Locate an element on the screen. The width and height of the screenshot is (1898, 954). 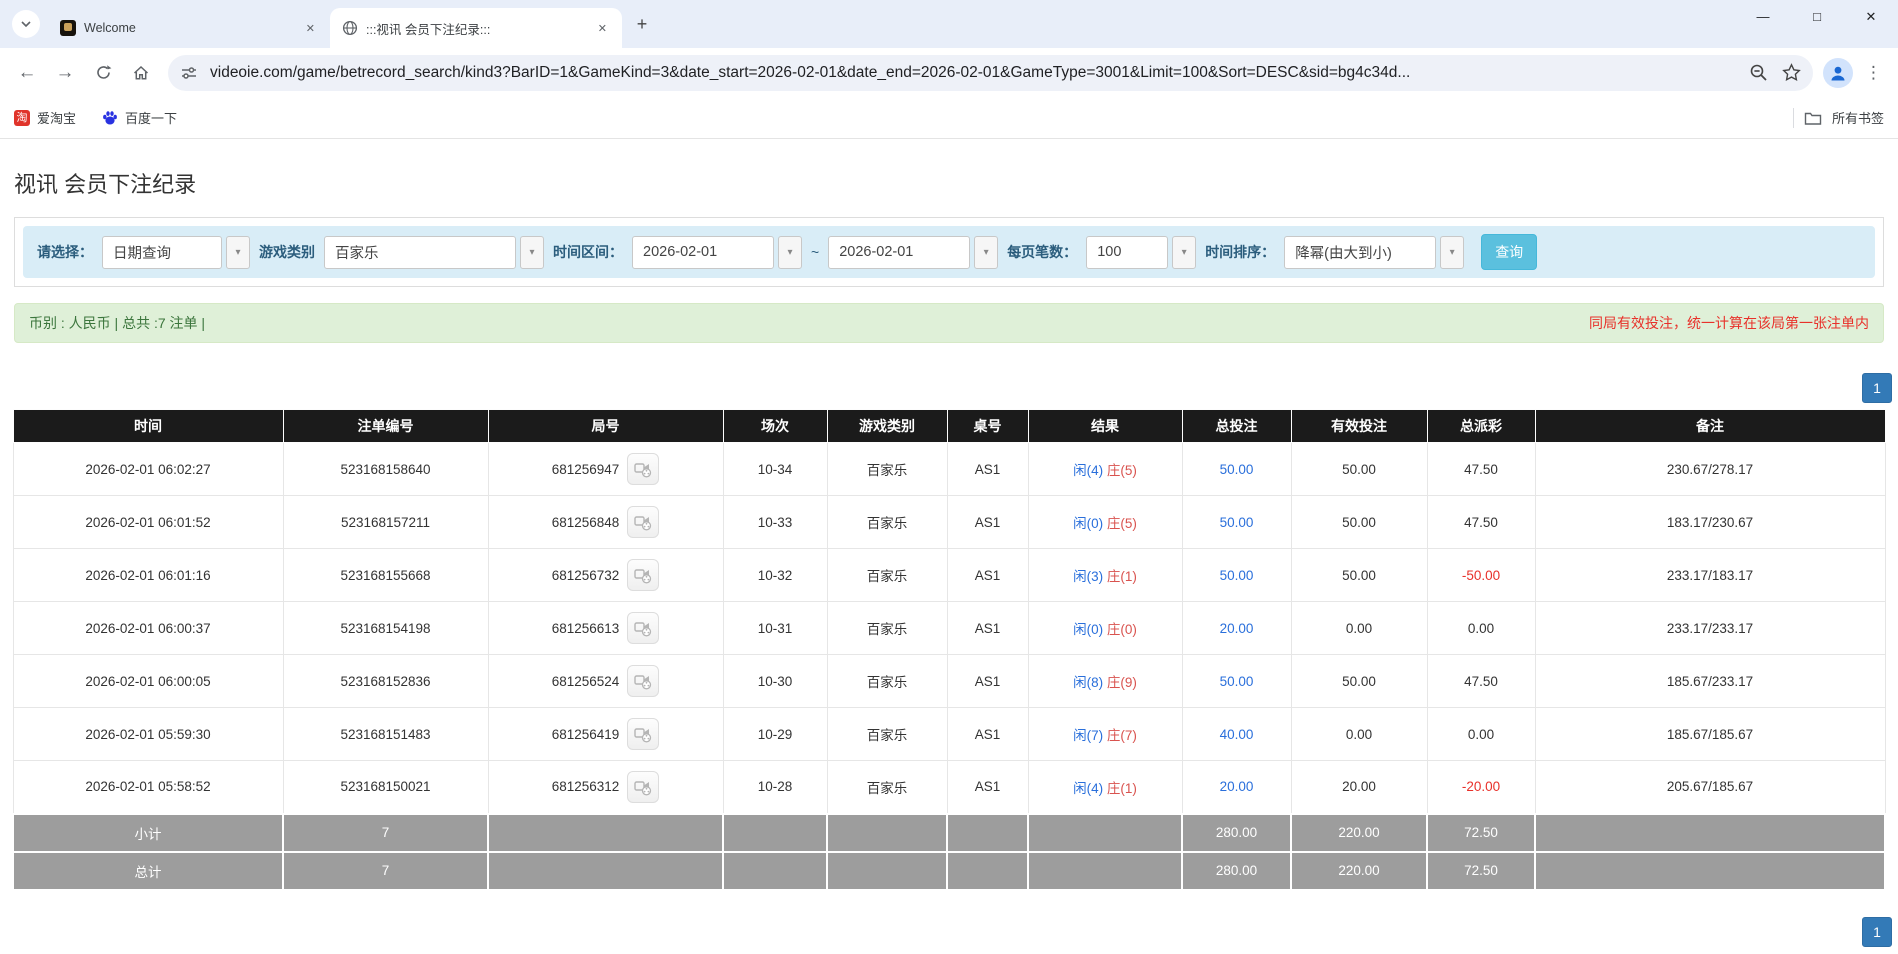
page-size-select: 100 ▾ is located at coordinates (1141, 252).